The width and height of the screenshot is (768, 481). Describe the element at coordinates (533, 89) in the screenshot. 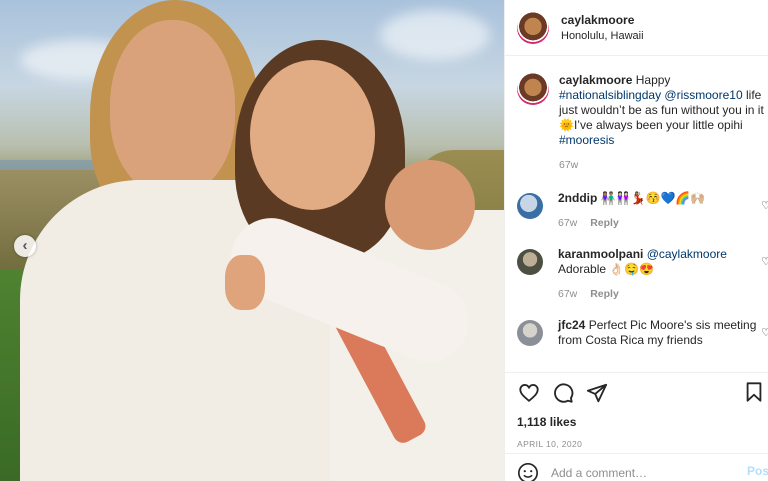

I see `caption-avatar` at that location.